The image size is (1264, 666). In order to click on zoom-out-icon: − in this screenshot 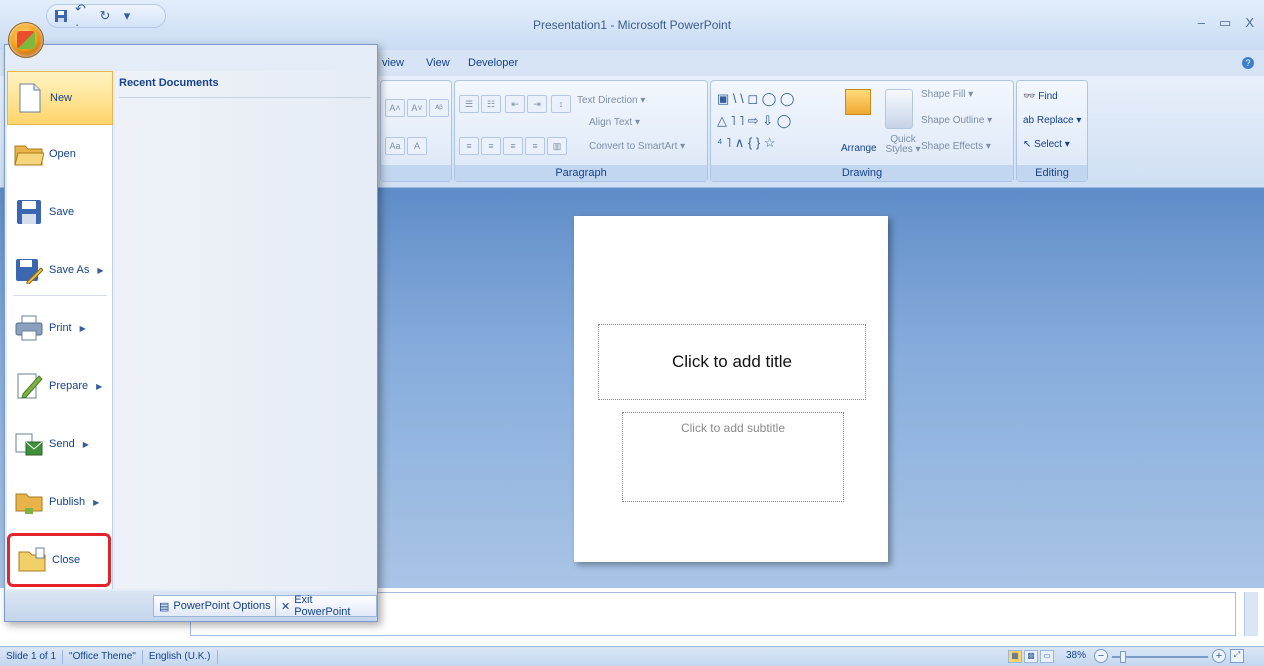, I will do `click(1101, 656)`.